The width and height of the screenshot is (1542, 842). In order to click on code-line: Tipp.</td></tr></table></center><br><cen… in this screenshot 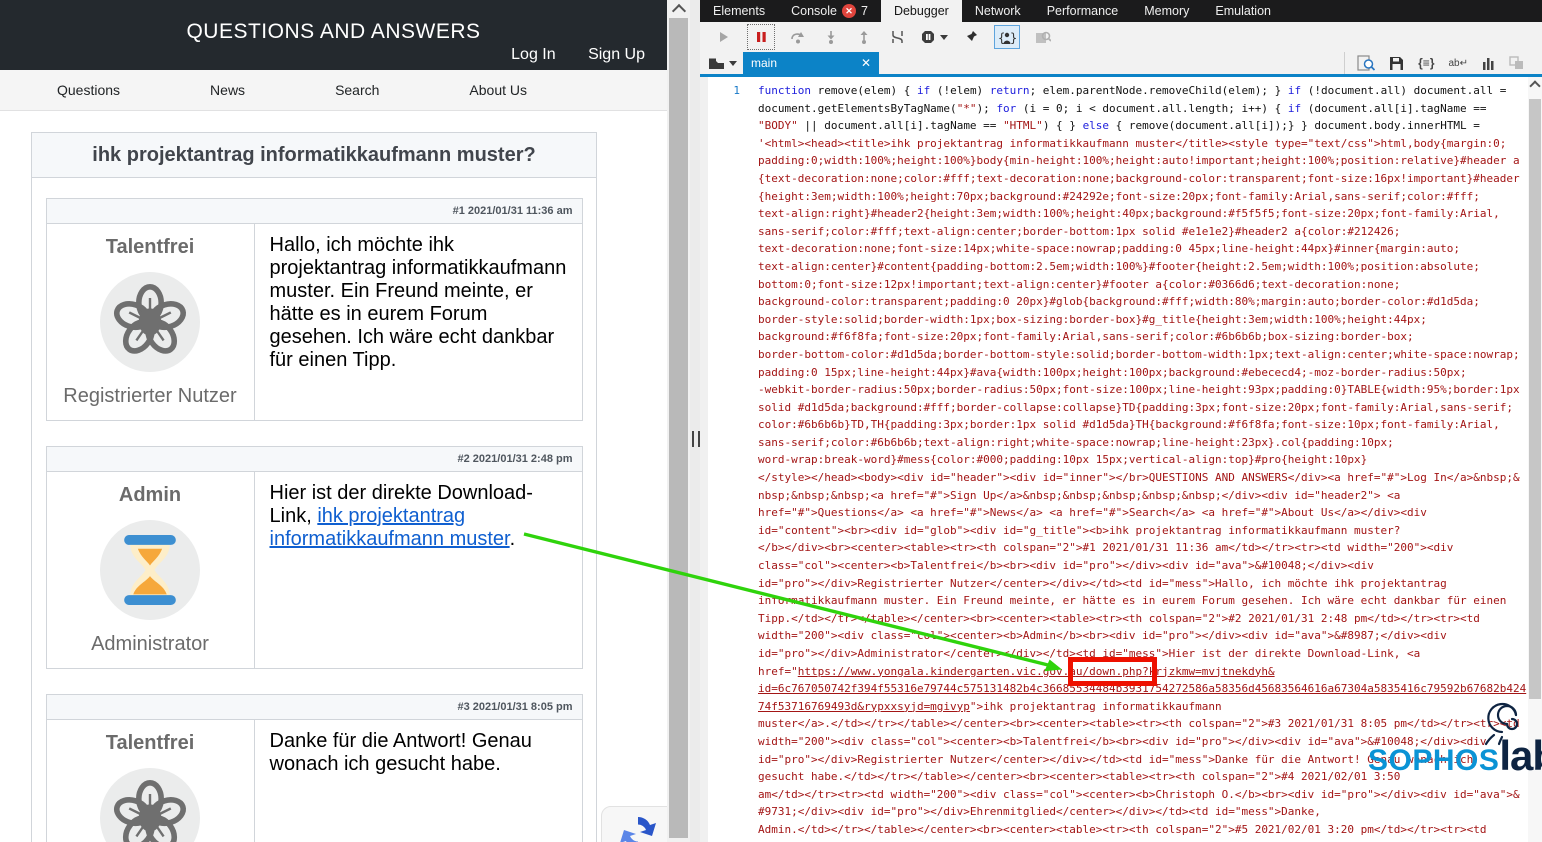, I will do `click(1119, 618)`.